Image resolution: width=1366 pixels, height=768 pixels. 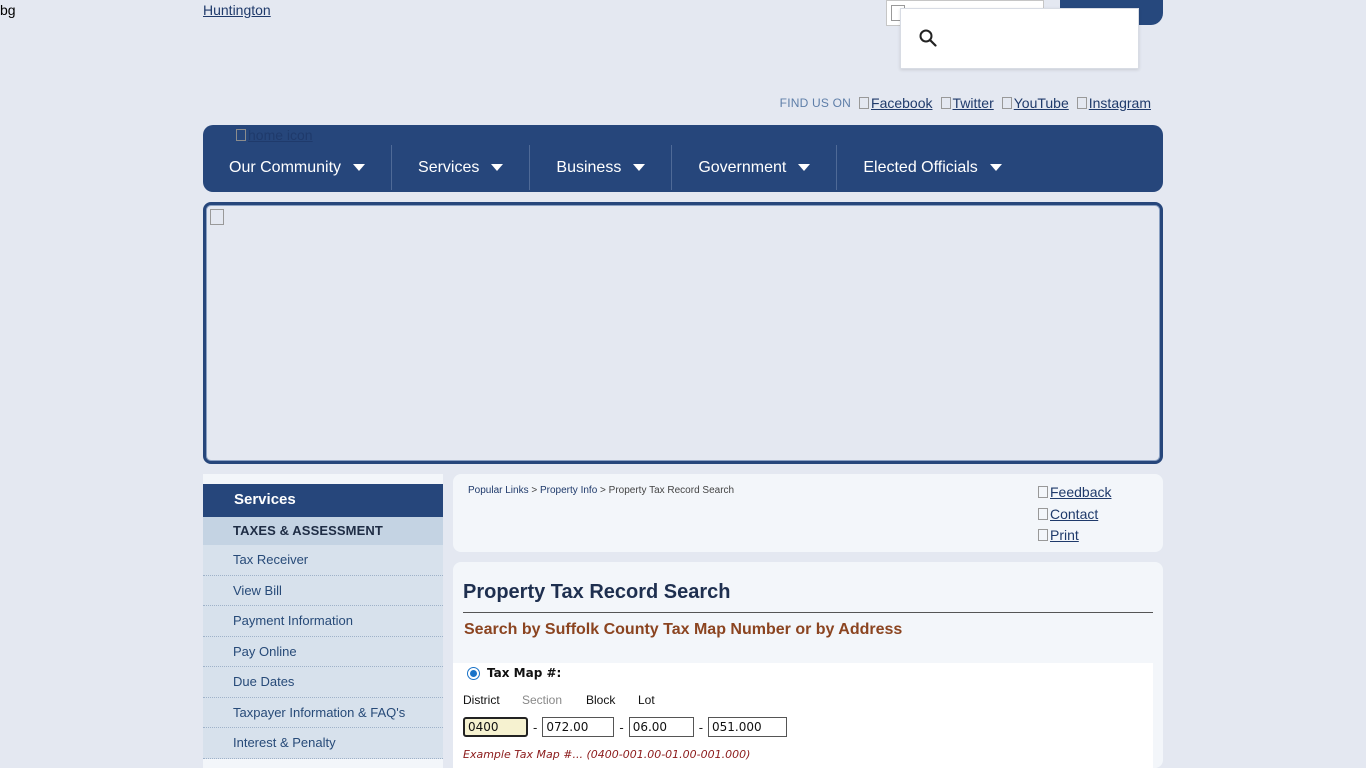 I want to click on sidebar-item-tax-receiver: Tax Receiver, so click(x=323, y=560).